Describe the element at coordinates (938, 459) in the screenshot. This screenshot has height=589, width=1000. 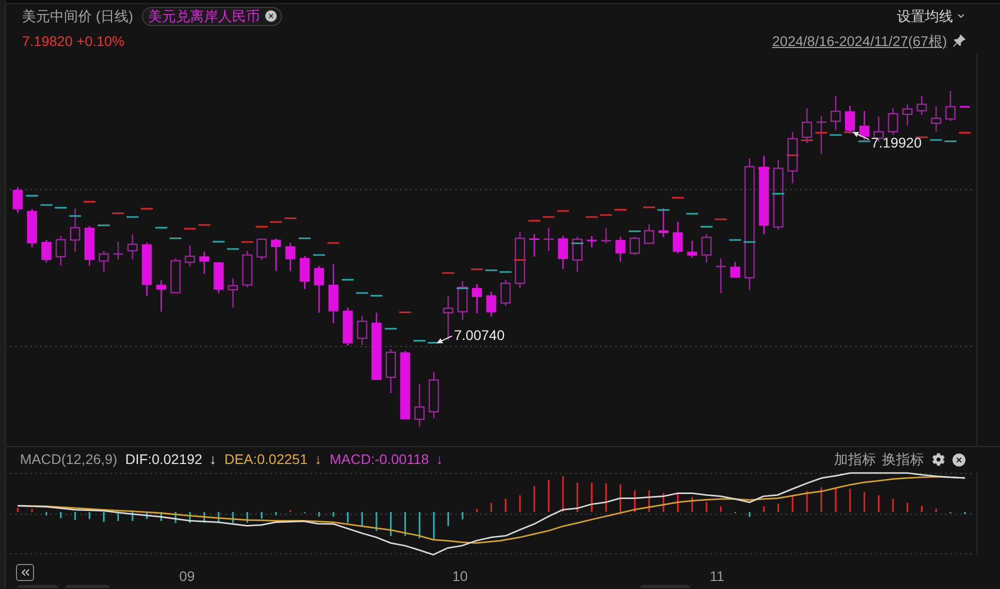
I see `settings-icon` at that location.